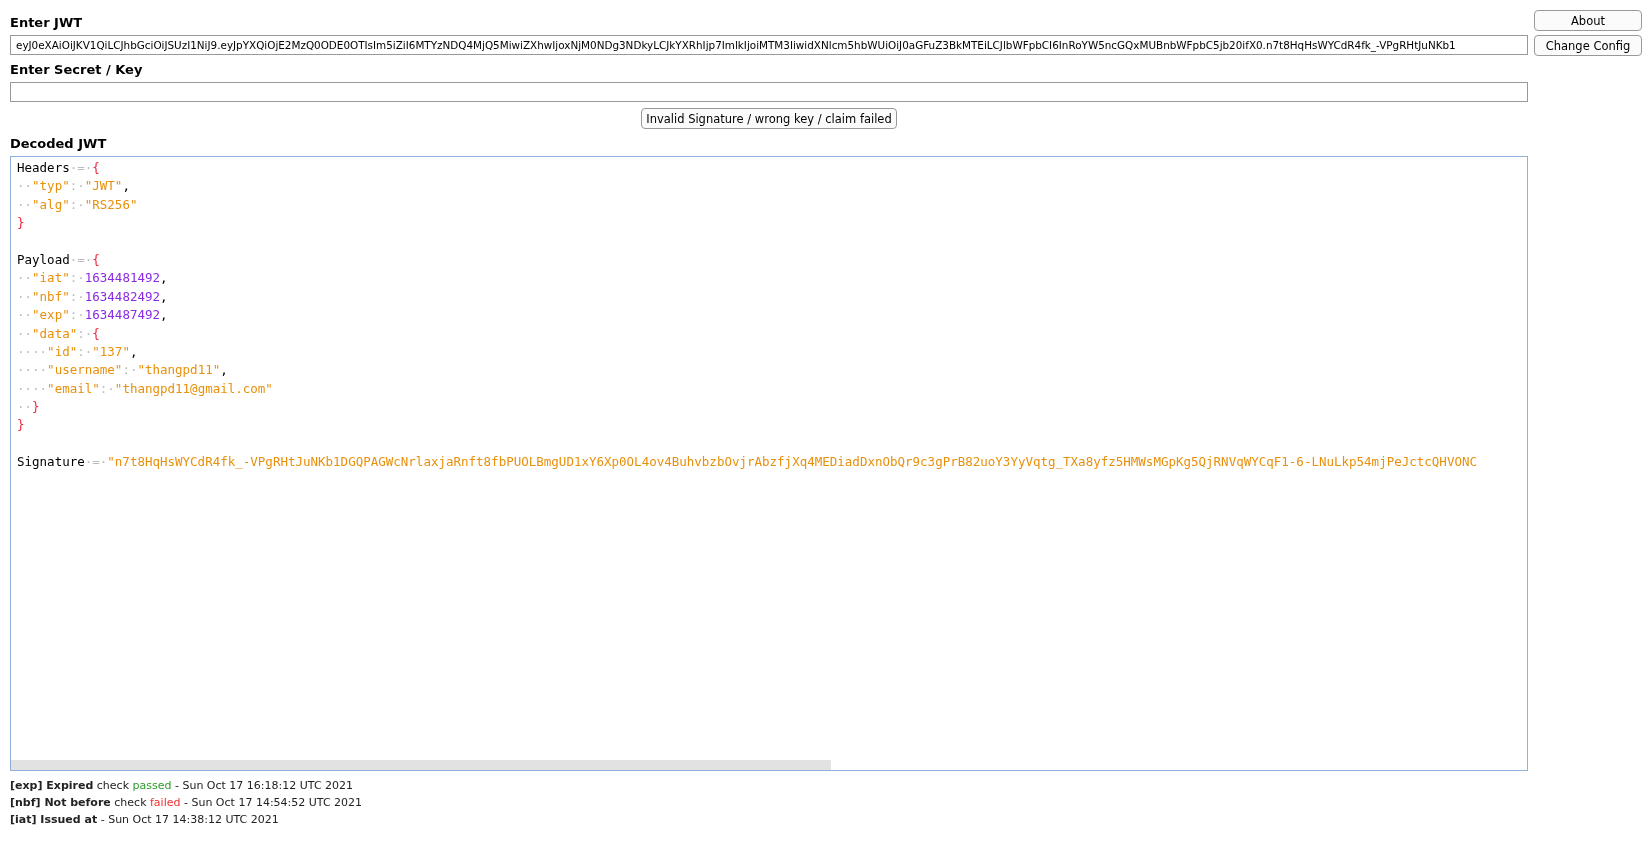 The image size is (1650, 842). Describe the element at coordinates (59, 144) in the screenshot. I see `section-label: Decoded JWT` at that location.